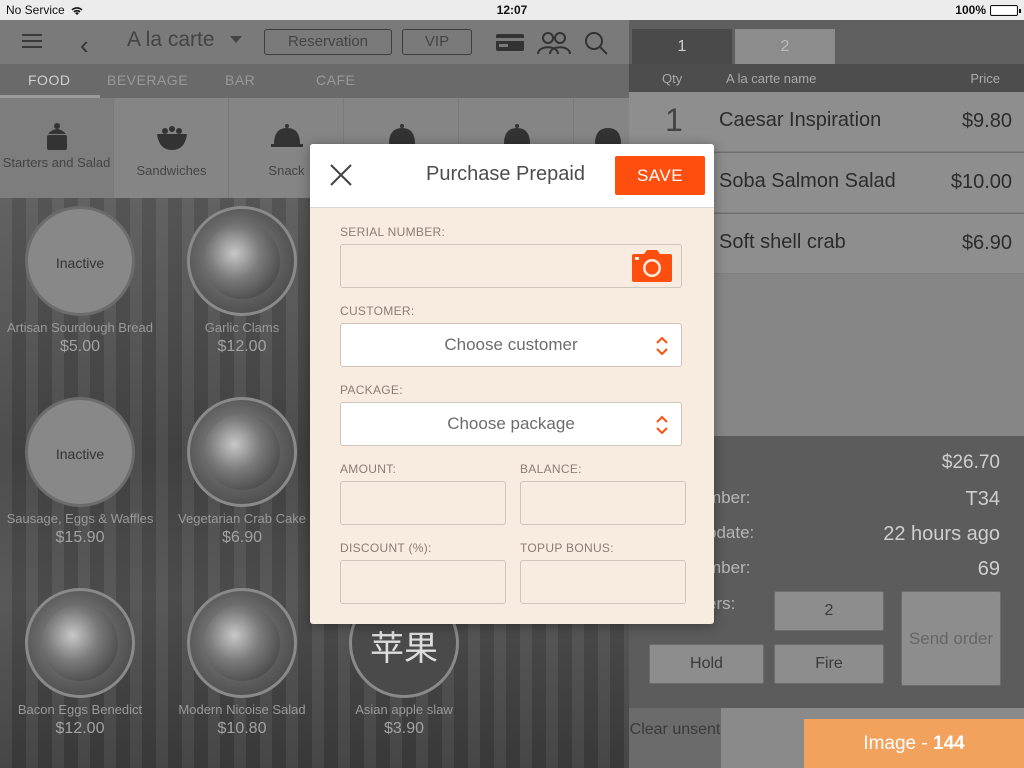 The width and height of the screenshot is (1024, 768). Describe the element at coordinates (672, 78) in the screenshot. I see `qty-header: Qty` at that location.